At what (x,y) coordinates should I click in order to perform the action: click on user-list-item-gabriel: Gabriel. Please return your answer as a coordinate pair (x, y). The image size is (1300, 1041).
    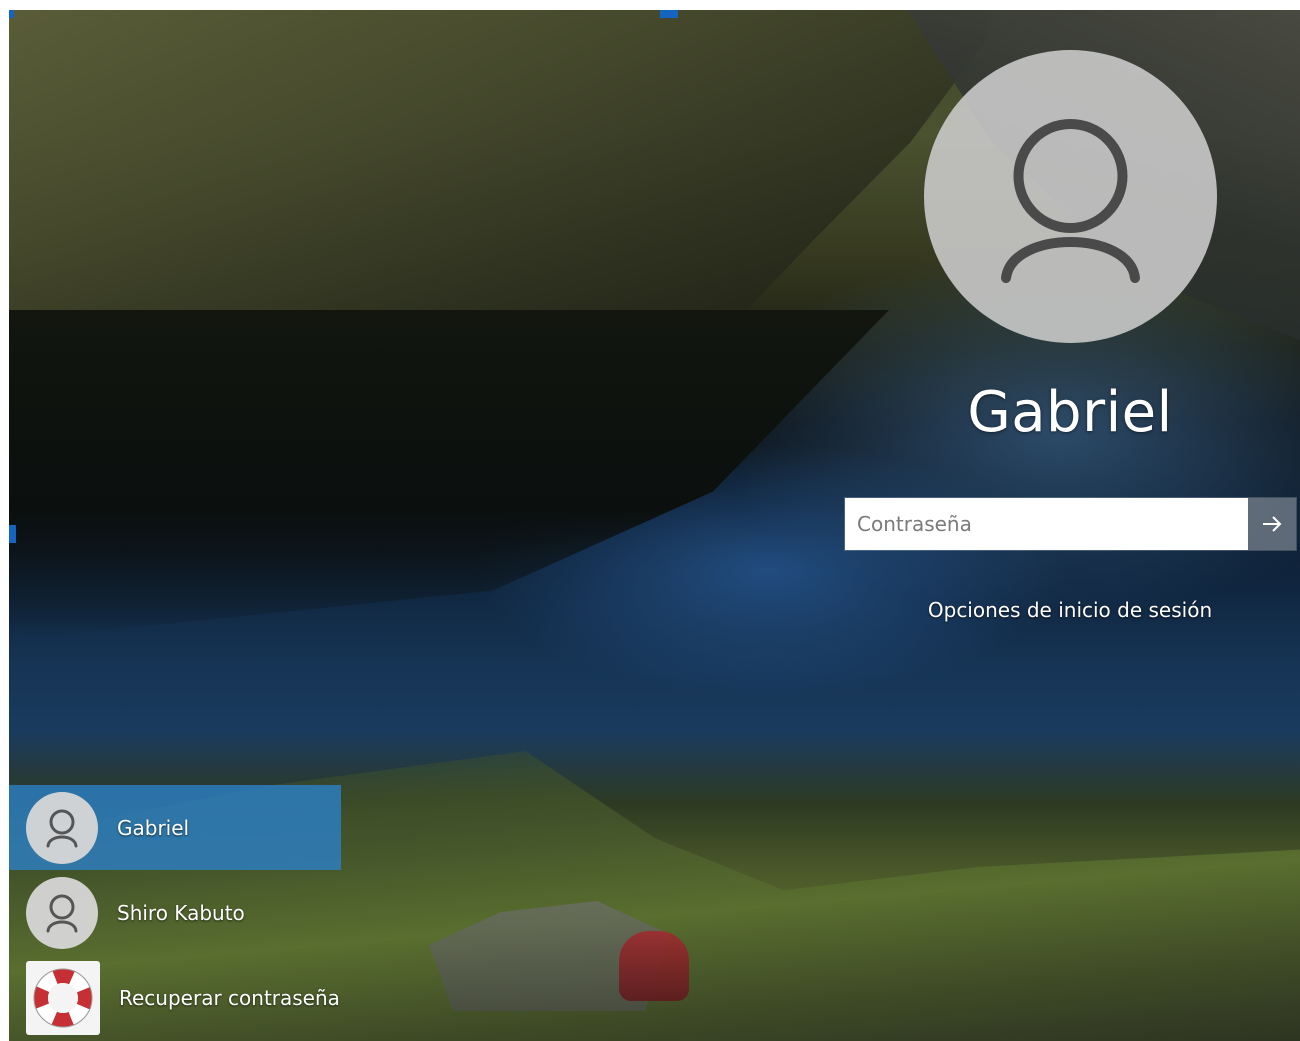
    Looking at the image, I should click on (175, 827).